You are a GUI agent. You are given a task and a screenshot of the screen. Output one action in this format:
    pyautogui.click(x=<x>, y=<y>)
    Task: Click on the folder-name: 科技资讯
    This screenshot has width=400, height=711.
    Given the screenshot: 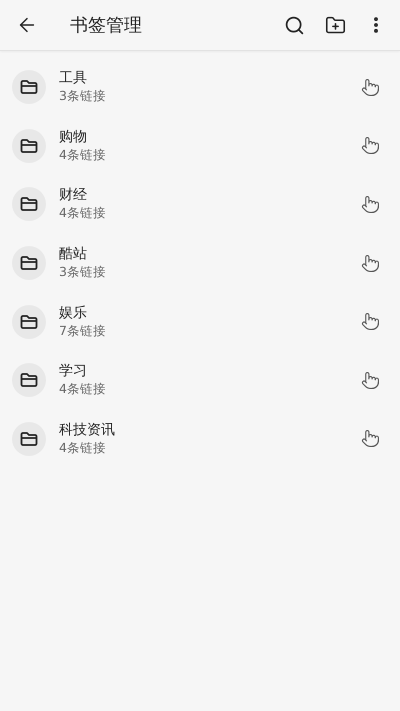 What is the action you would take?
    pyautogui.click(x=87, y=429)
    